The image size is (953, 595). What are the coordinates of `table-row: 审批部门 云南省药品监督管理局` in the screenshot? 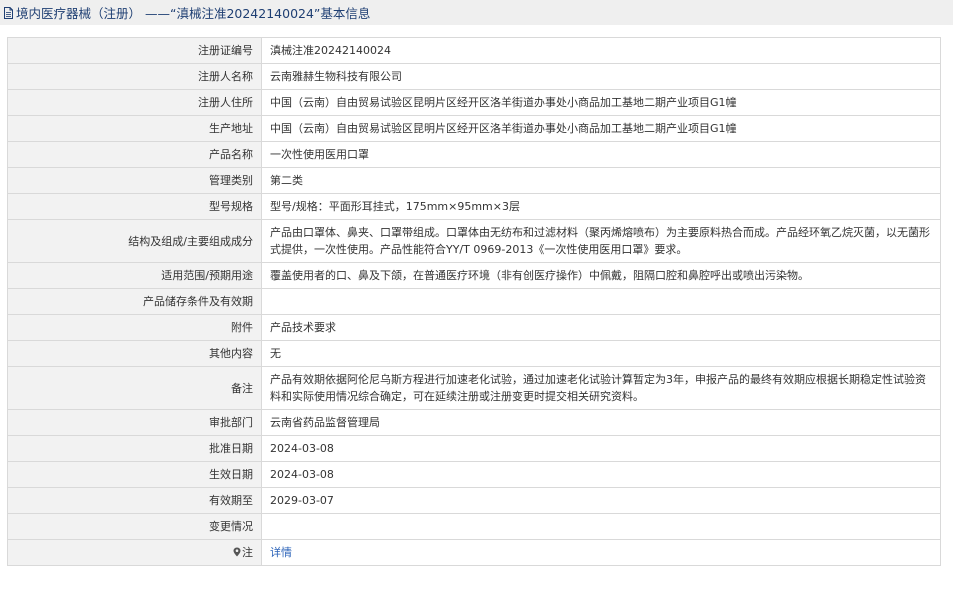 It's located at (474, 422).